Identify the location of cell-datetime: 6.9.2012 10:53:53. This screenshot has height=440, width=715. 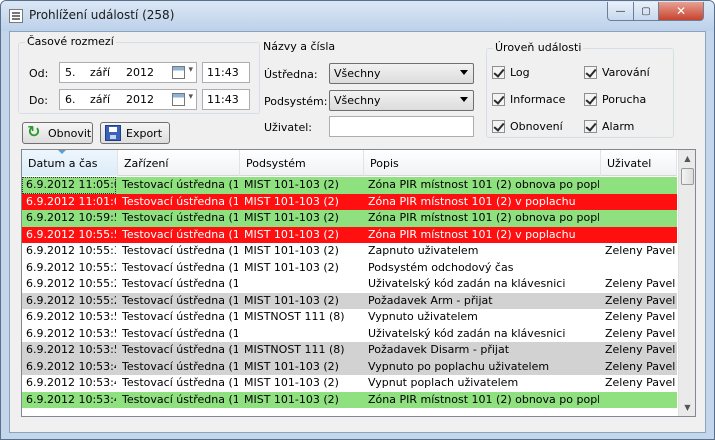
(71, 316).